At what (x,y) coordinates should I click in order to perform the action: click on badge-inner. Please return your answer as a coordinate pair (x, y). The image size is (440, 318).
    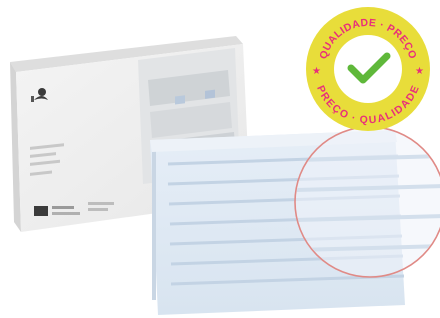
    Looking at the image, I should click on (368, 69).